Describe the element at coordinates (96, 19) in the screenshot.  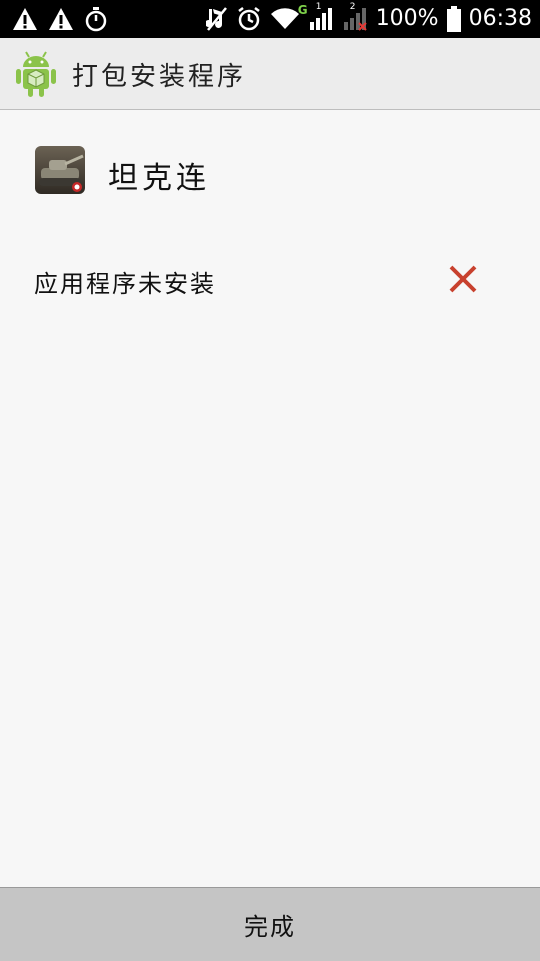
I see `timer-icon` at that location.